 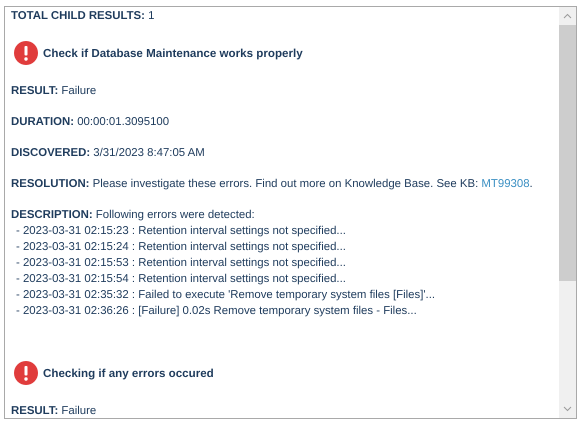 I want to click on check-title: Checking if any errors occured, so click(x=128, y=373).